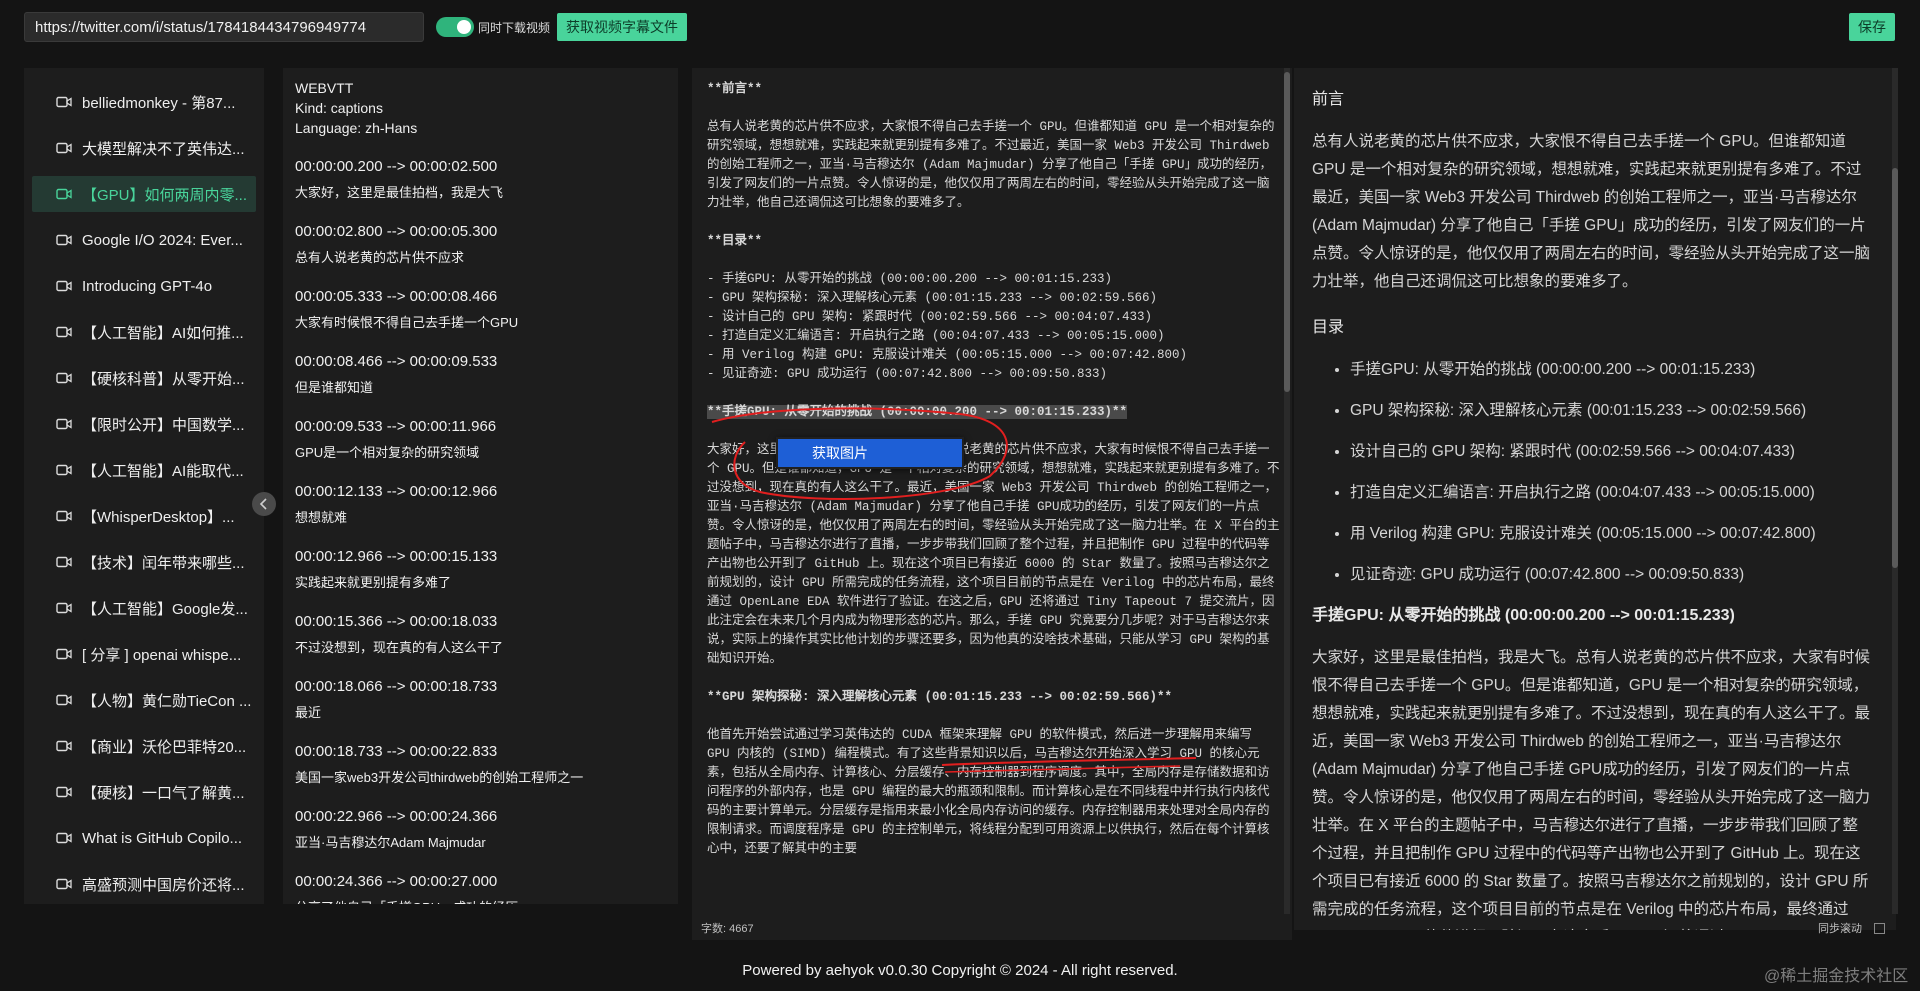  What do you see at coordinates (396, 881) in the screenshot?
I see `cue-timestamp: 00:00:24.366 --> 00:00:27.000` at bounding box center [396, 881].